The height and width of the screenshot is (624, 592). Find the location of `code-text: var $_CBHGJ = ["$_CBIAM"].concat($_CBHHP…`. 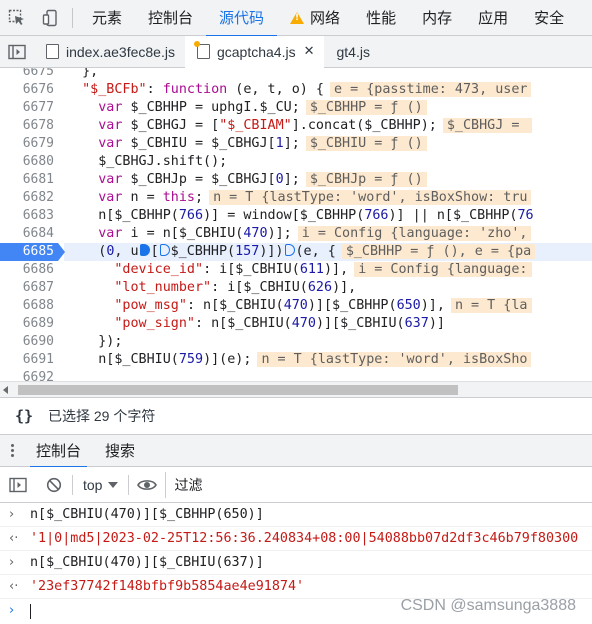

code-text: var $_CBHGJ = ["$_CBIAM"].concat($_CBHHP… is located at coordinates (299, 126).